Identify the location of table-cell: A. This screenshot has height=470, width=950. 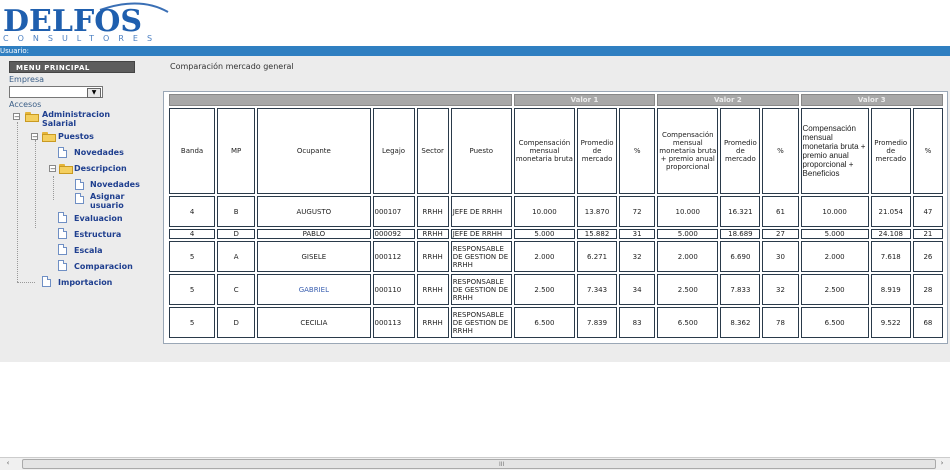
(236, 256).